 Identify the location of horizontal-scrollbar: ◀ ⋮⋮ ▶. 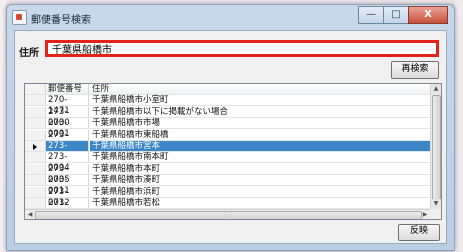
(227, 214).